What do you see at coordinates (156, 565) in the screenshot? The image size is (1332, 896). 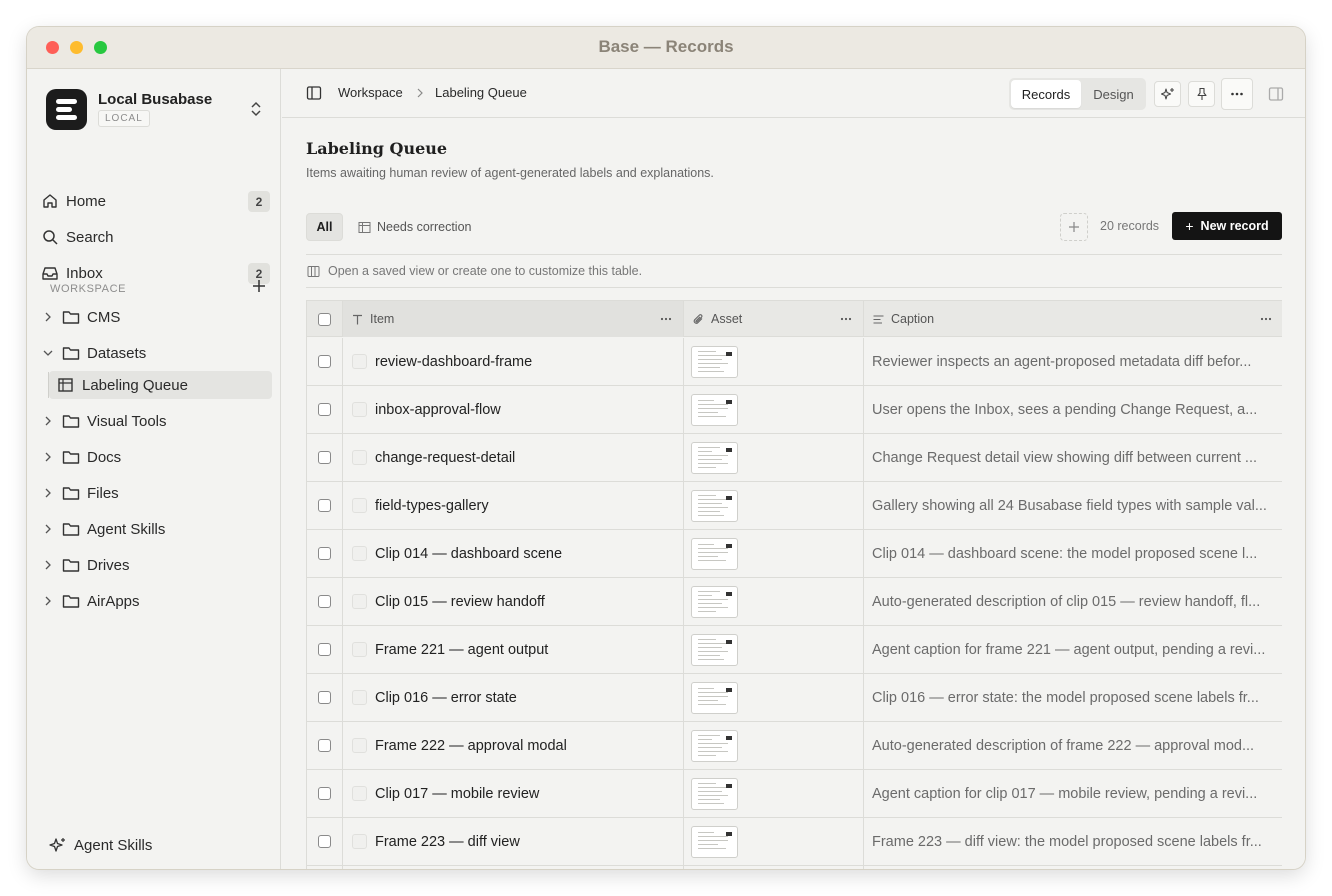 I see `tree-item-drives: Drives` at bounding box center [156, 565].